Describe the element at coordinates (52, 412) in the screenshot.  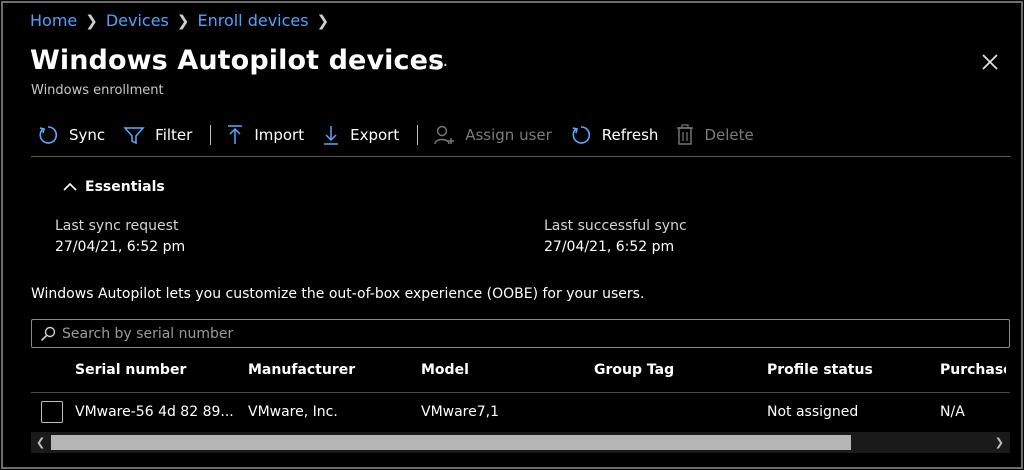
I see `row-select-checkbox` at that location.